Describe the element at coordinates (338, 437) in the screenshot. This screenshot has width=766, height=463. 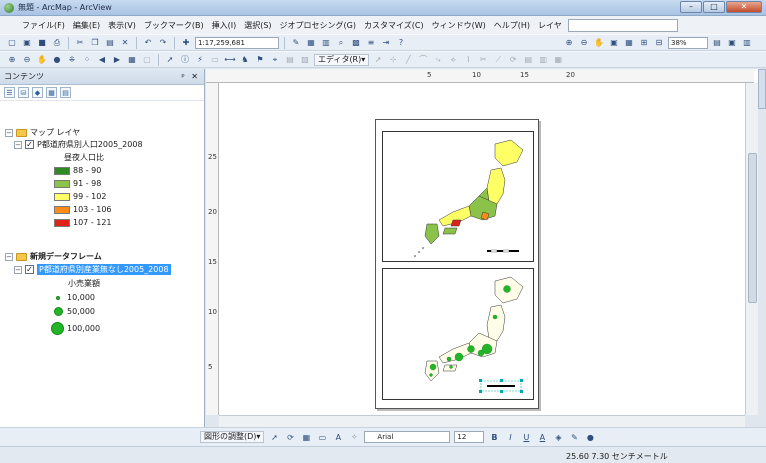
I see `text-icon: A` at that location.